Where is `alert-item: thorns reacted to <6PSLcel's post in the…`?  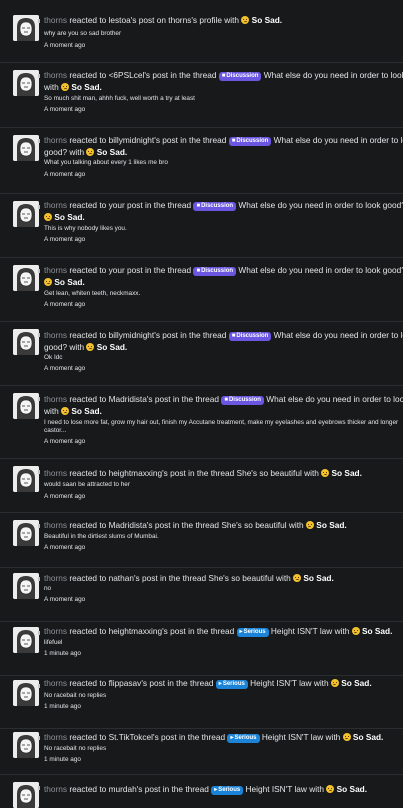
alert-item: thorns reacted to <6PSLcel's post in the… is located at coordinates (201, 95).